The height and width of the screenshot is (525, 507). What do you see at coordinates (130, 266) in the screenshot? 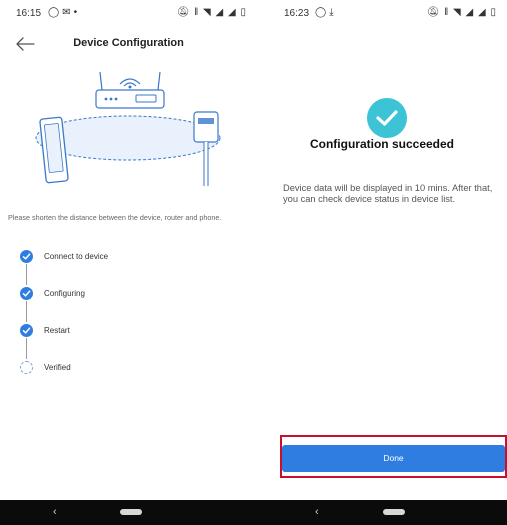
I see `step-connect-to-device: Connect to device` at bounding box center [130, 266].